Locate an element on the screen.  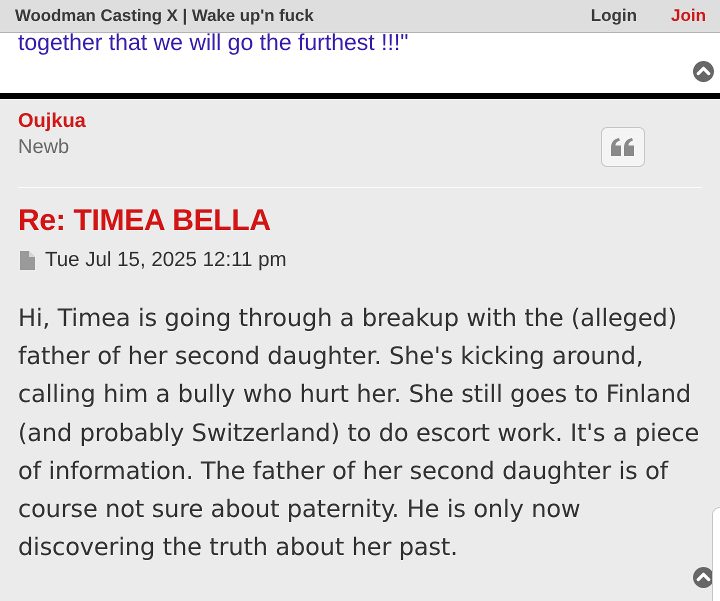
post-title: Re: TIMEA BELLA is located at coordinates (360, 221).